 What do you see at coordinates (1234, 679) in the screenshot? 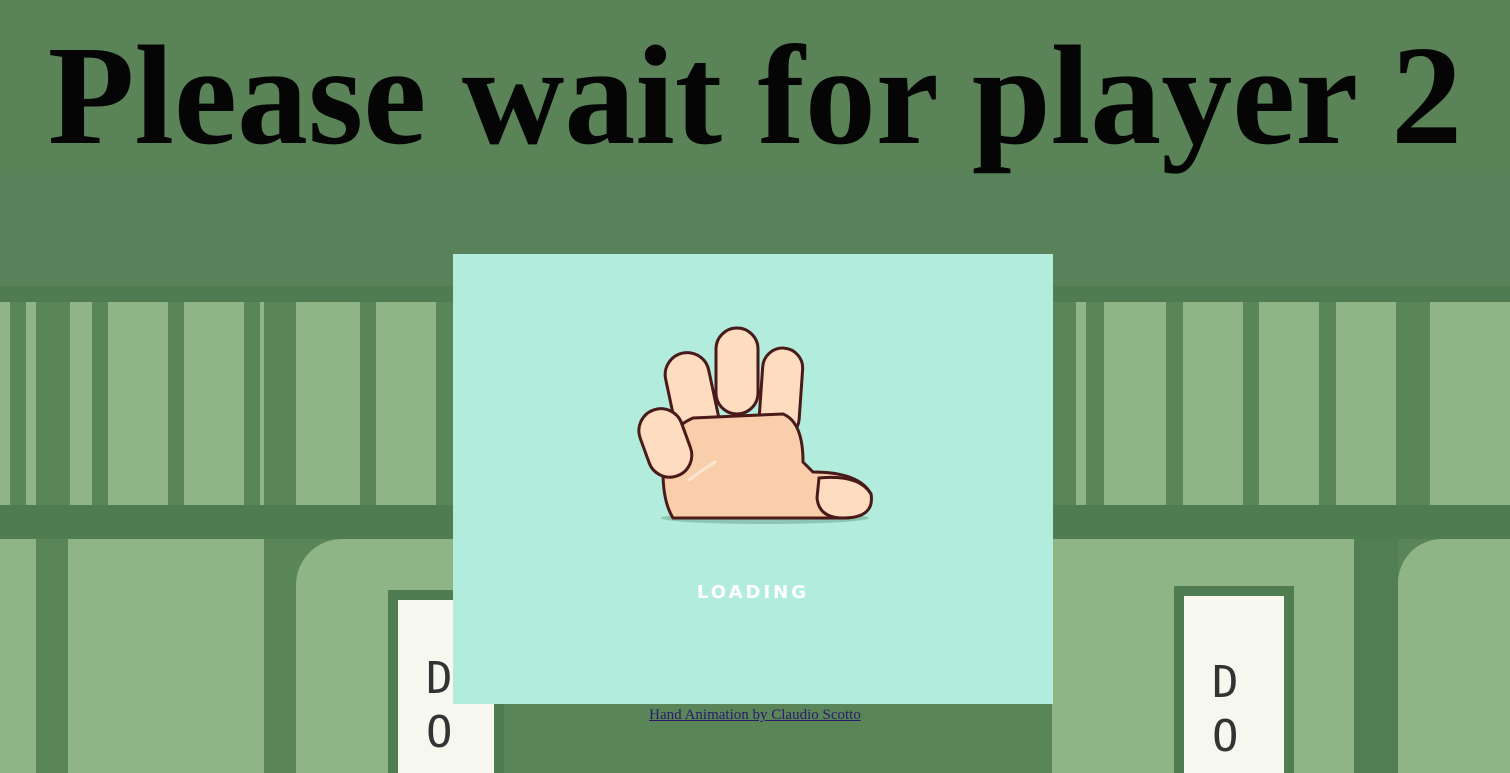
I see `door-sign-right: D O` at bounding box center [1234, 679].